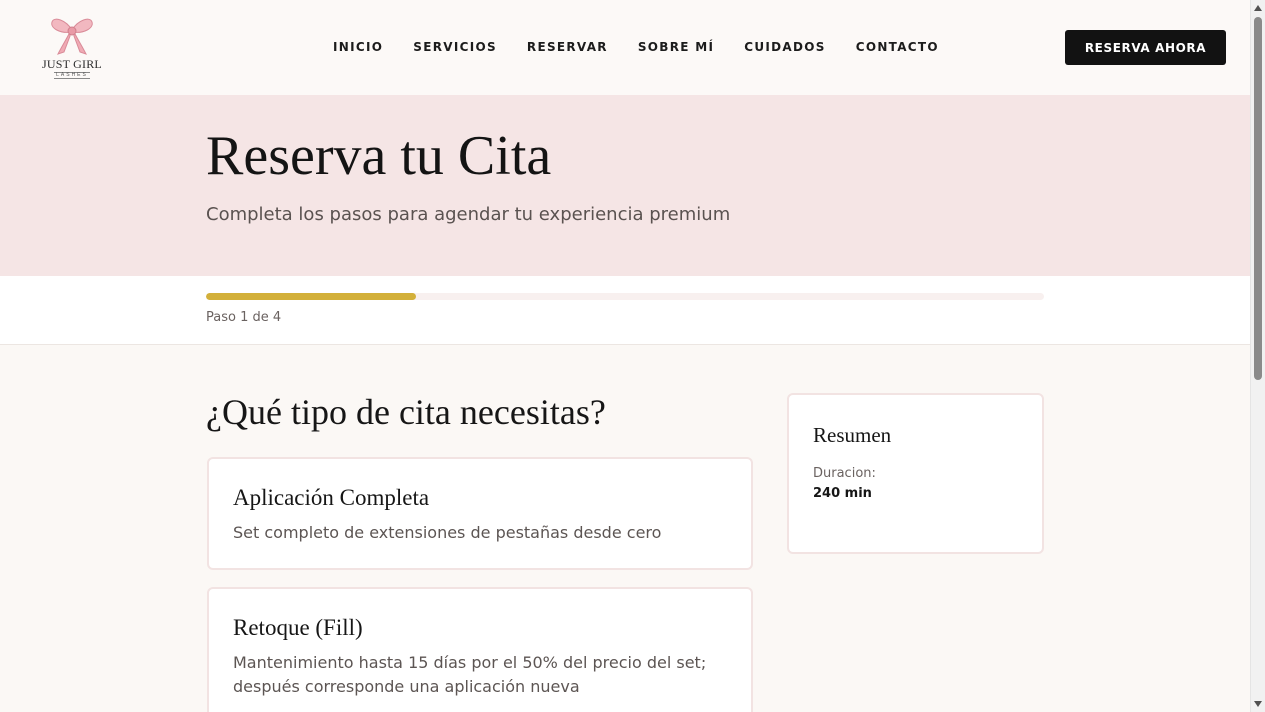 This screenshot has height=712, width=1265. Describe the element at coordinates (1258, 704) in the screenshot. I see `scroll-down-icon` at that location.